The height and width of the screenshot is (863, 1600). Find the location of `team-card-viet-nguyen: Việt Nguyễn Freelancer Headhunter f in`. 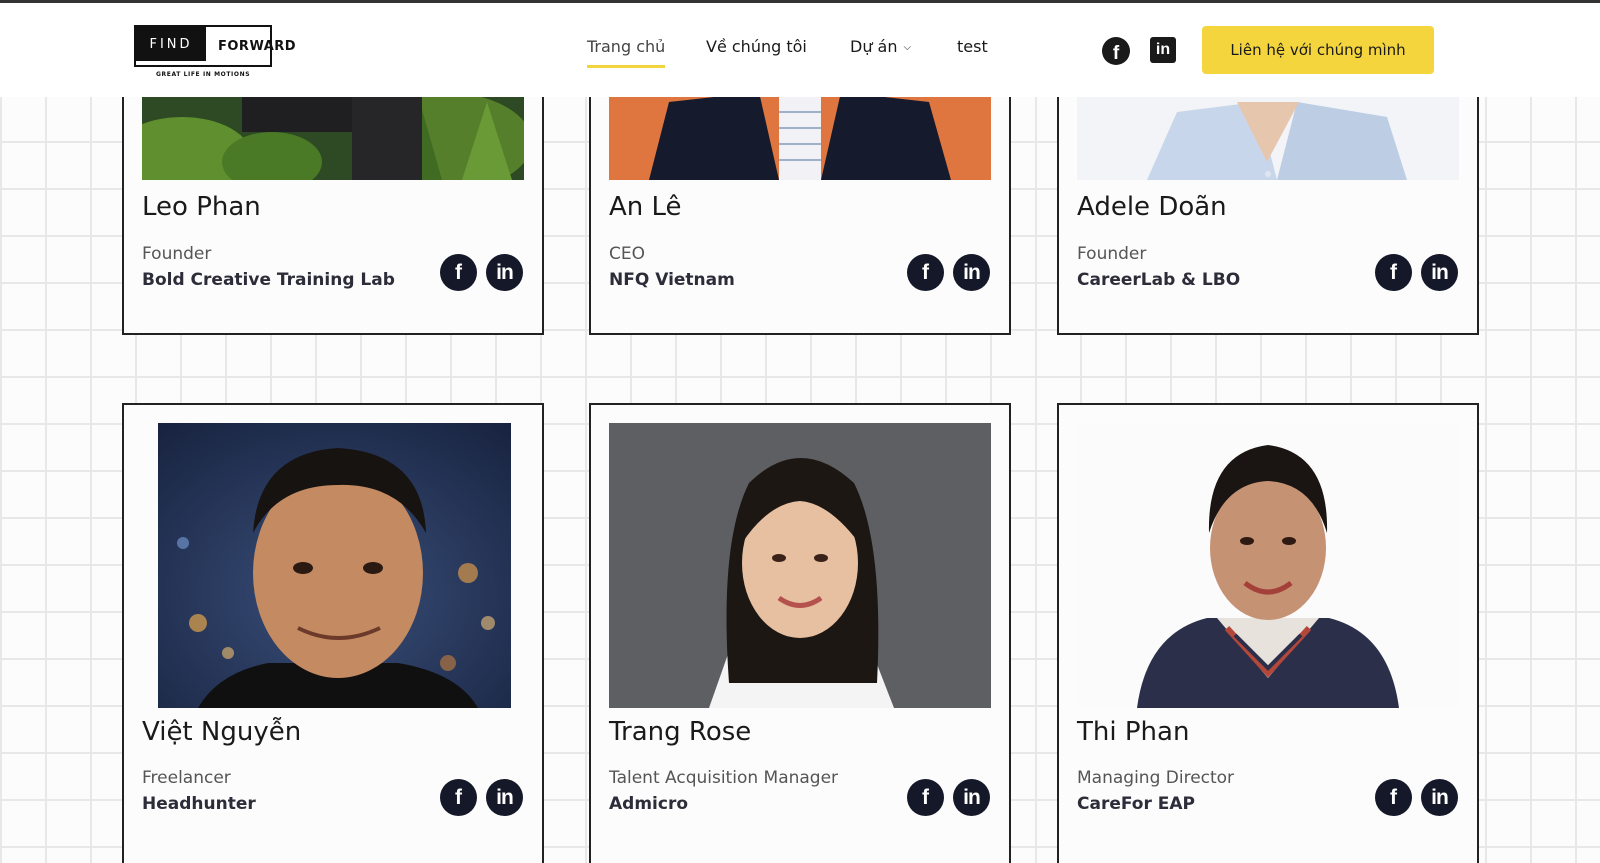

team-card-viet-nguyen: Việt Nguyễn Freelancer Headhunter f in is located at coordinates (333, 633).